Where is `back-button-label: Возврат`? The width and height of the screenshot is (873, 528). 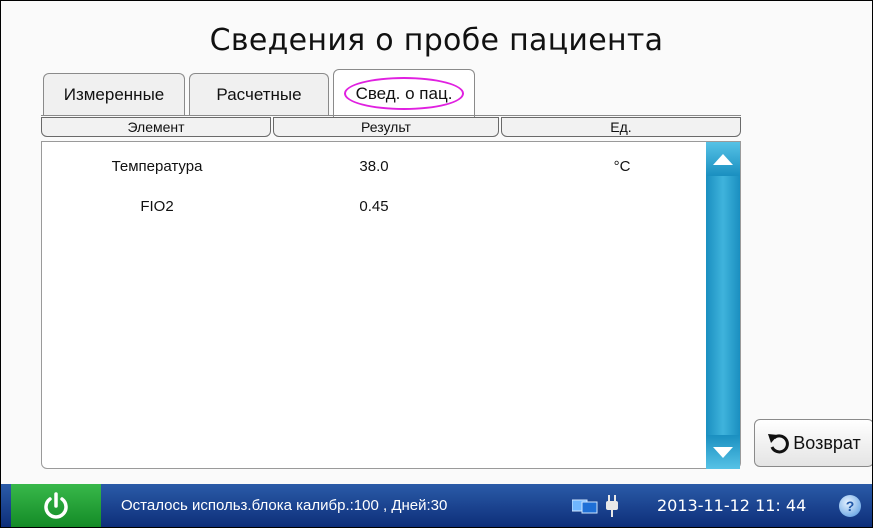 back-button-label: Возврат is located at coordinates (827, 442).